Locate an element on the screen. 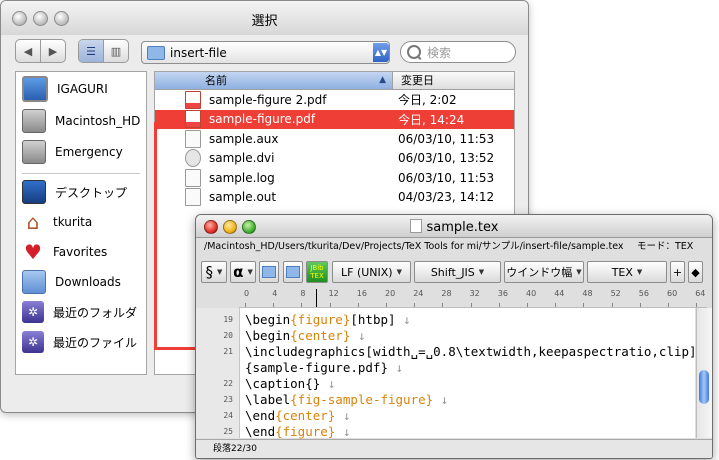 The width and height of the screenshot is (719, 460). line-ending-popup: LF (UNIX) ▼ is located at coordinates (371, 272).